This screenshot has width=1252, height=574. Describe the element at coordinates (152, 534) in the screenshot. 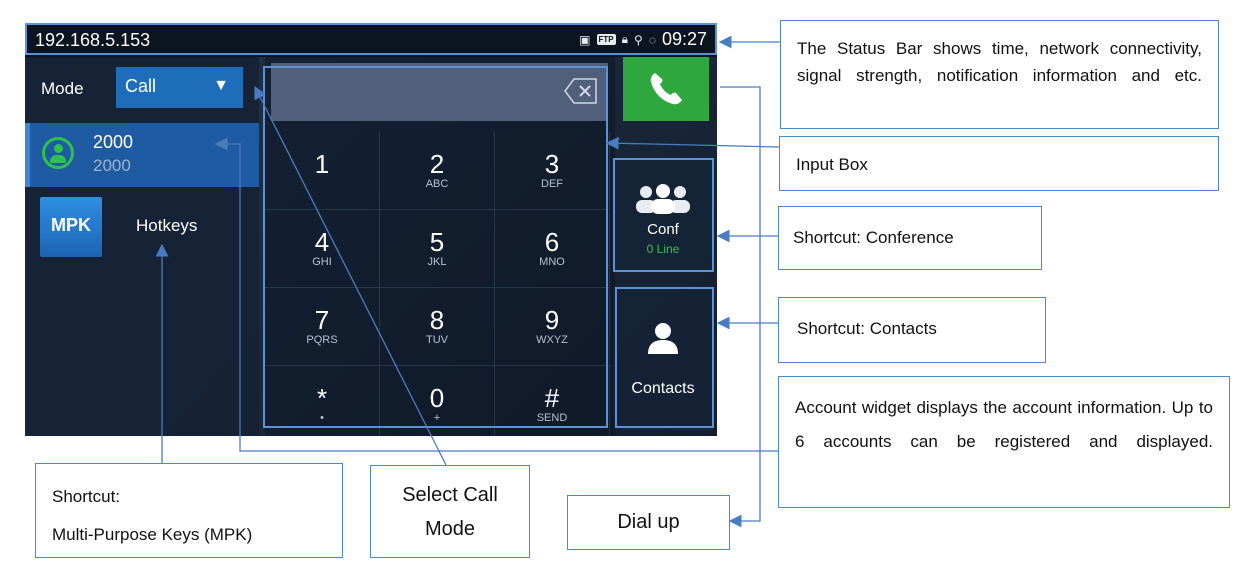

I see `callout-mpk-line2: Multi-Purpose Keys (MPK)` at that location.